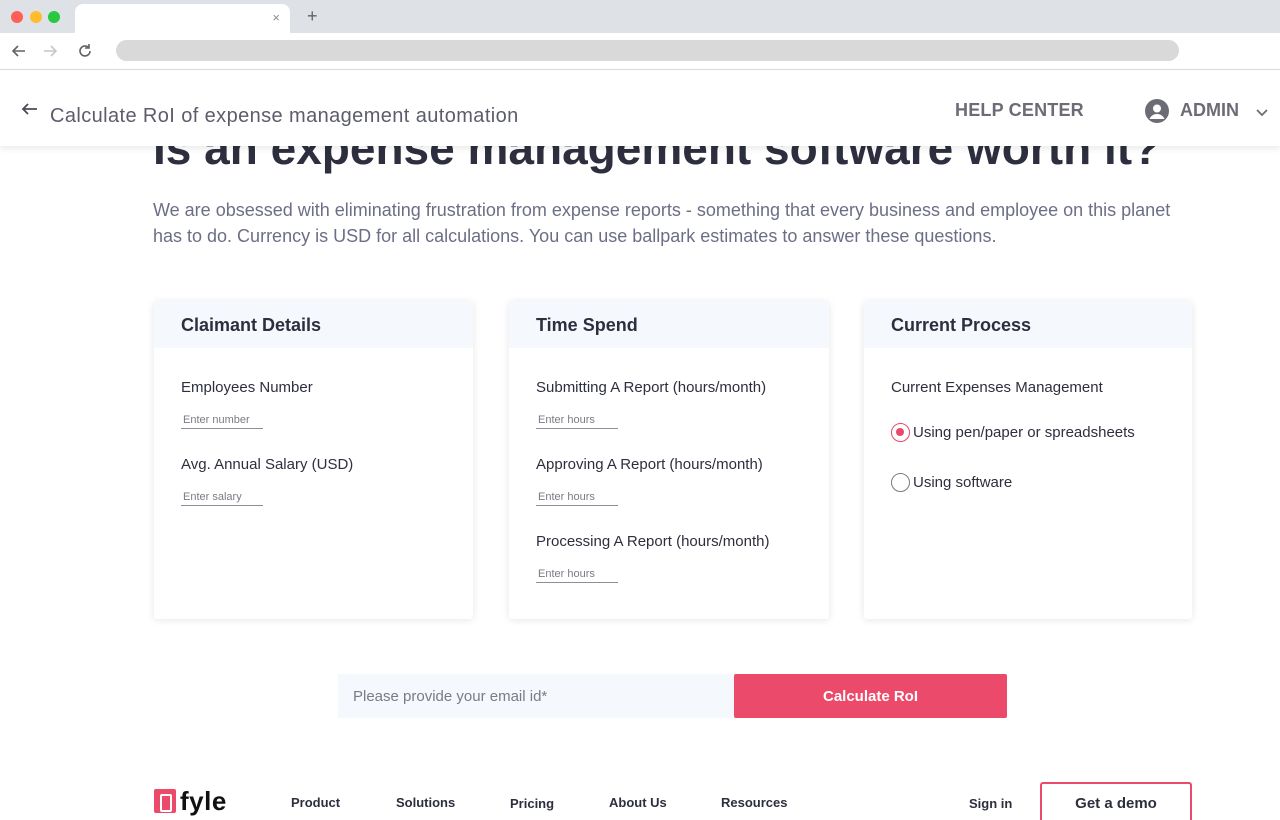  Describe the element at coordinates (1028, 324) in the screenshot. I see `card-title: Current Process` at that location.